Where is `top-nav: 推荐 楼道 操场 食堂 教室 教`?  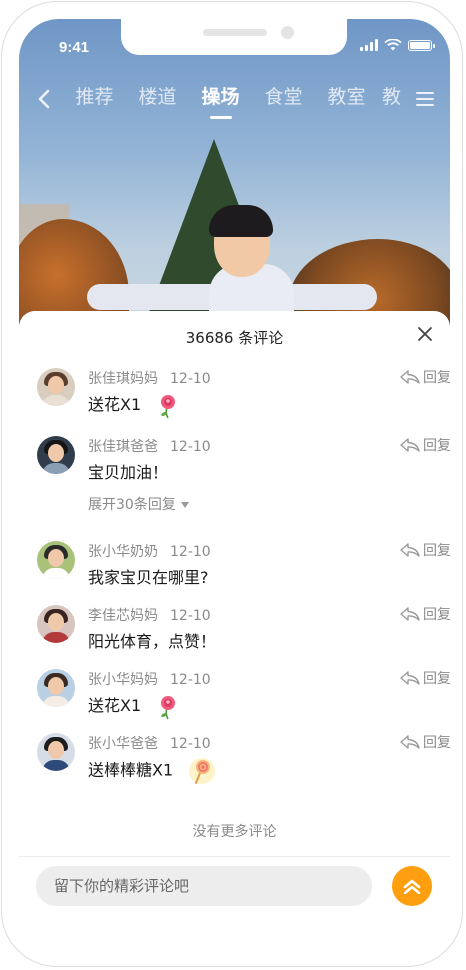
top-nav: 推荐 楼道 操场 食堂 教室 教 is located at coordinates (234, 101).